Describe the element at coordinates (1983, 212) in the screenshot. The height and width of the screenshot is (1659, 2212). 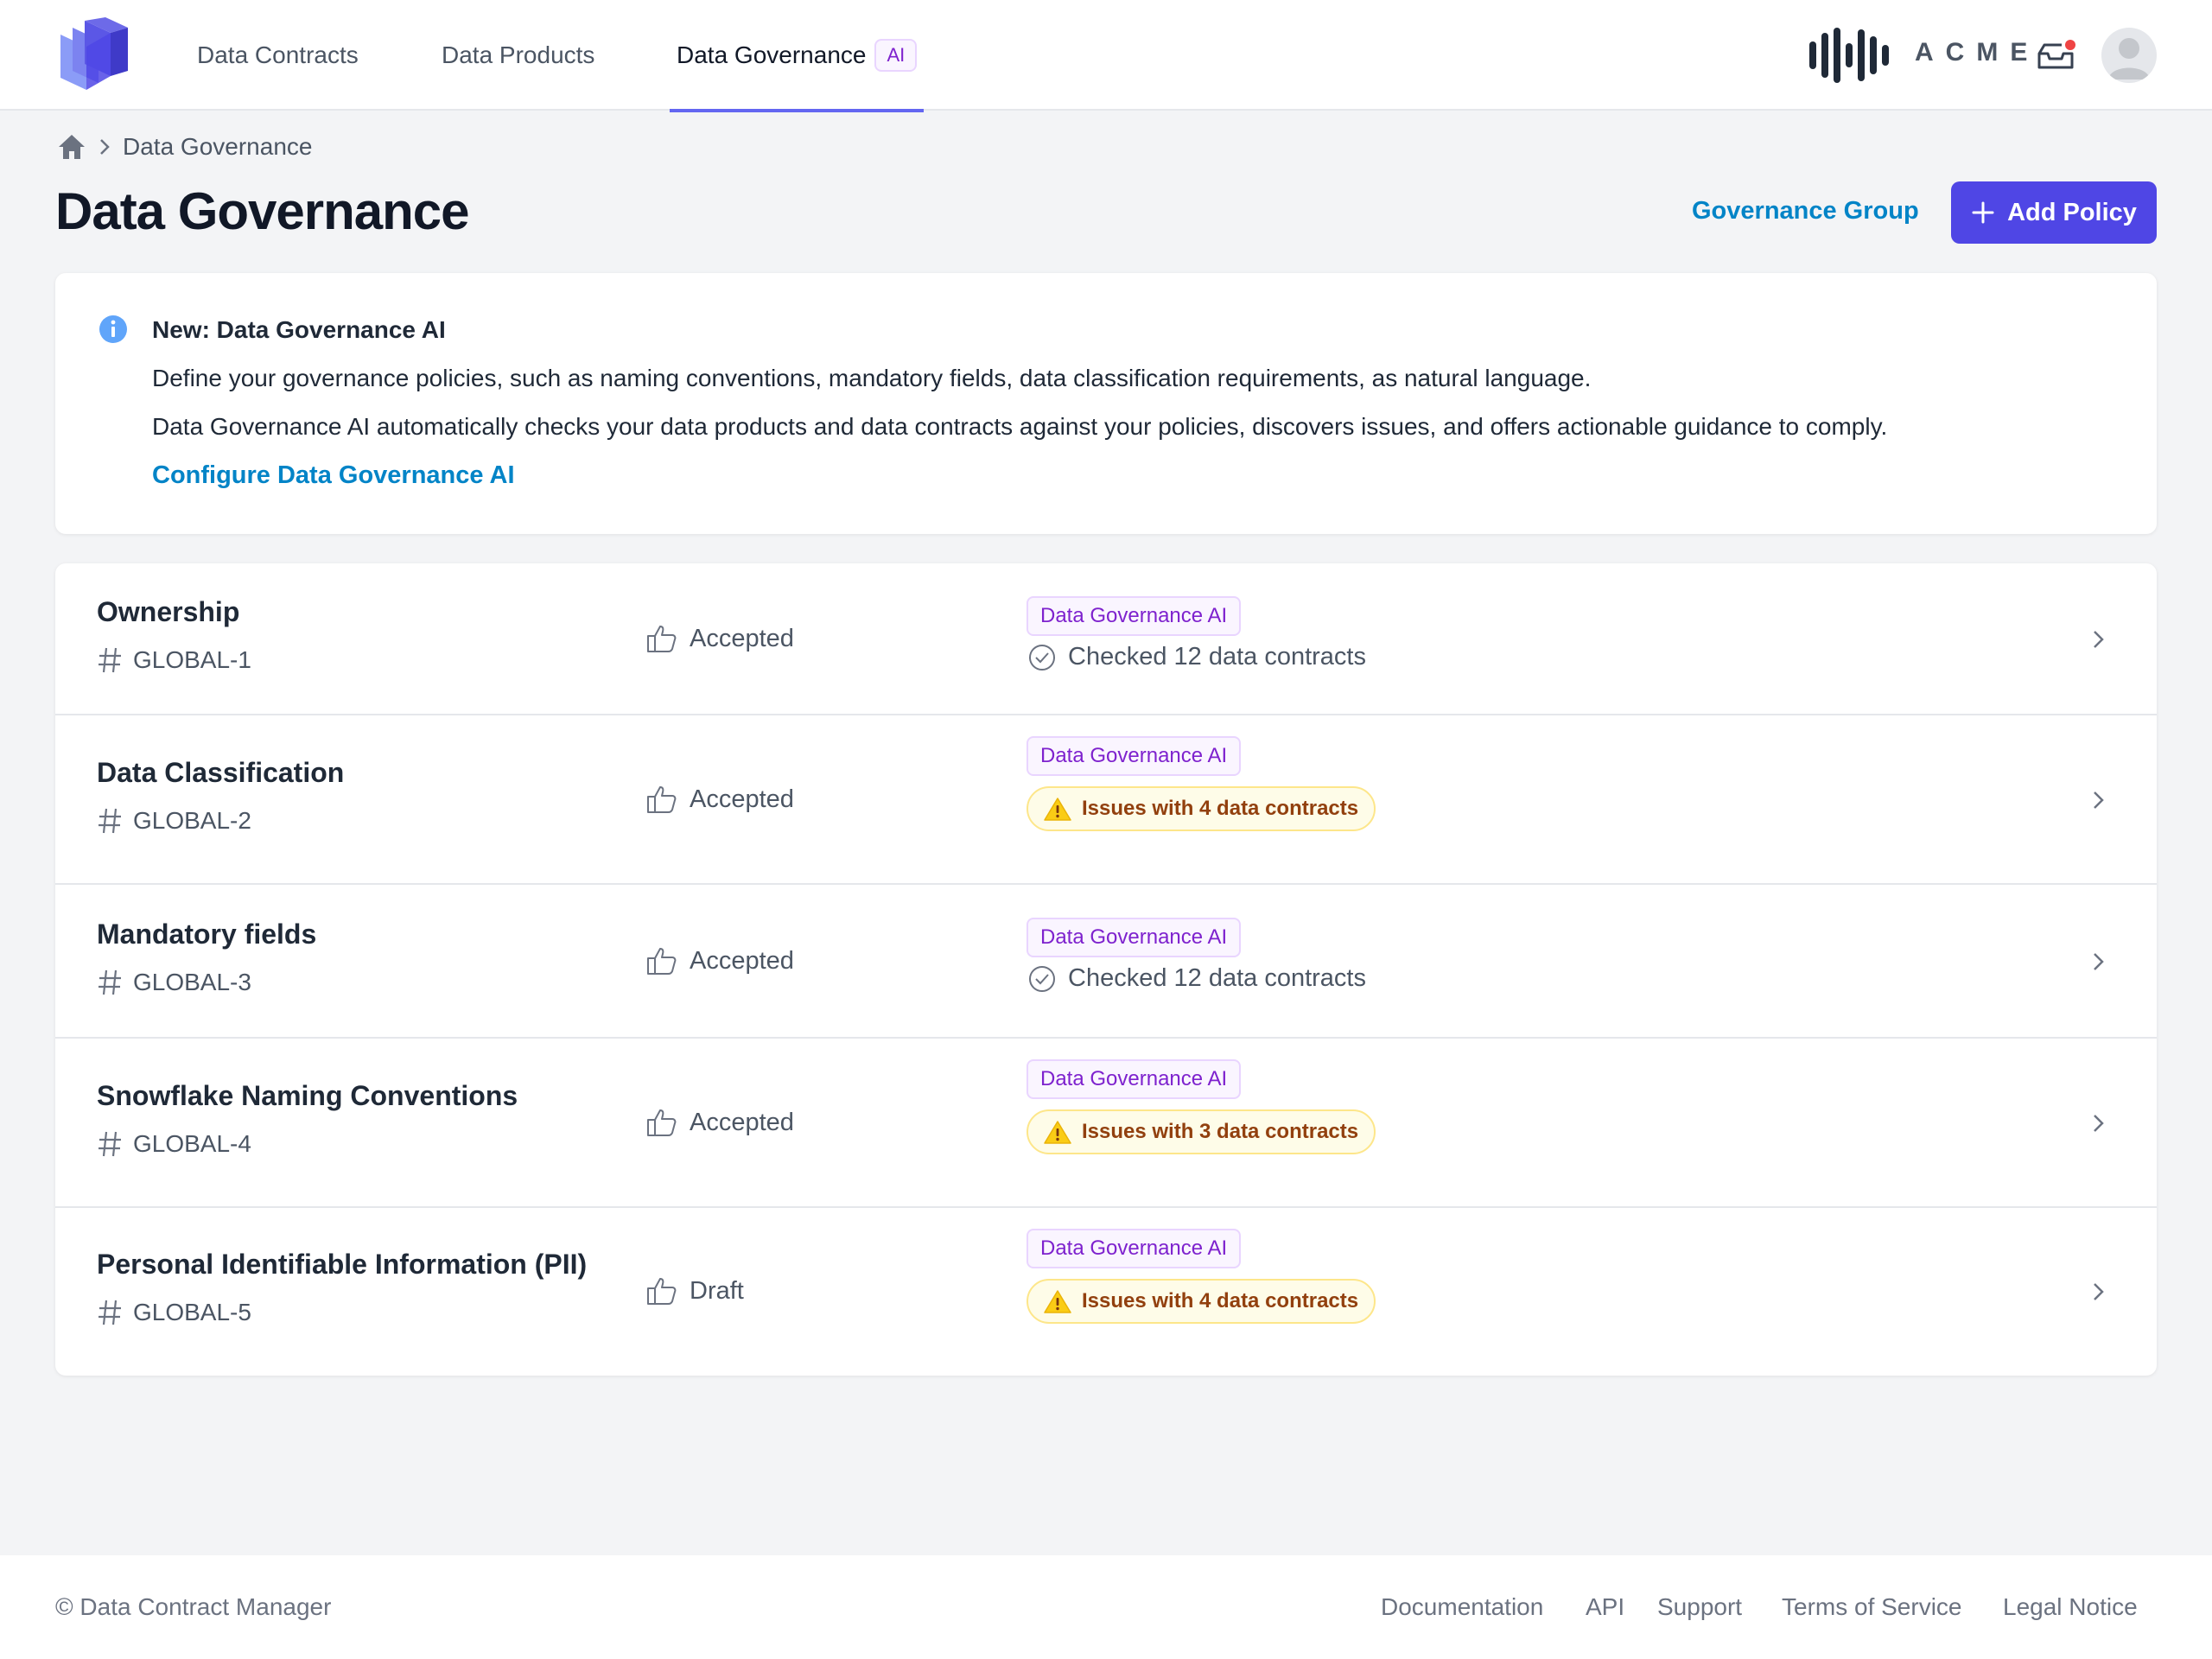
I see `plus-icon` at that location.